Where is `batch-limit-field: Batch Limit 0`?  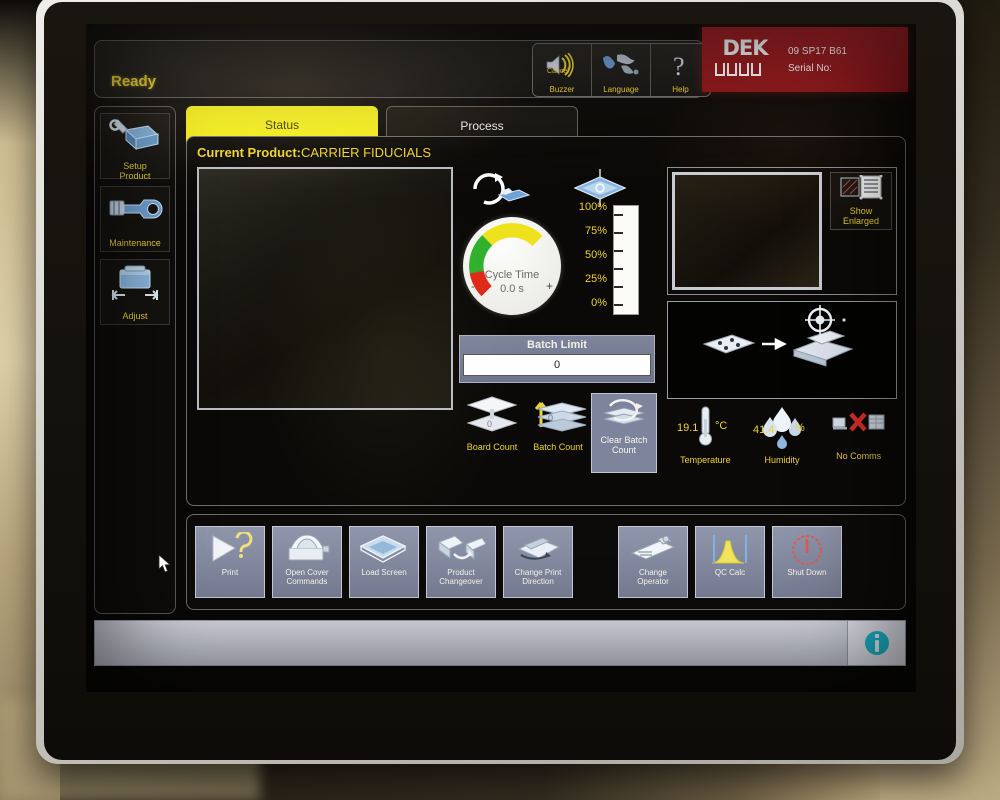
batch-limit-field: Batch Limit 0 is located at coordinates (557, 359).